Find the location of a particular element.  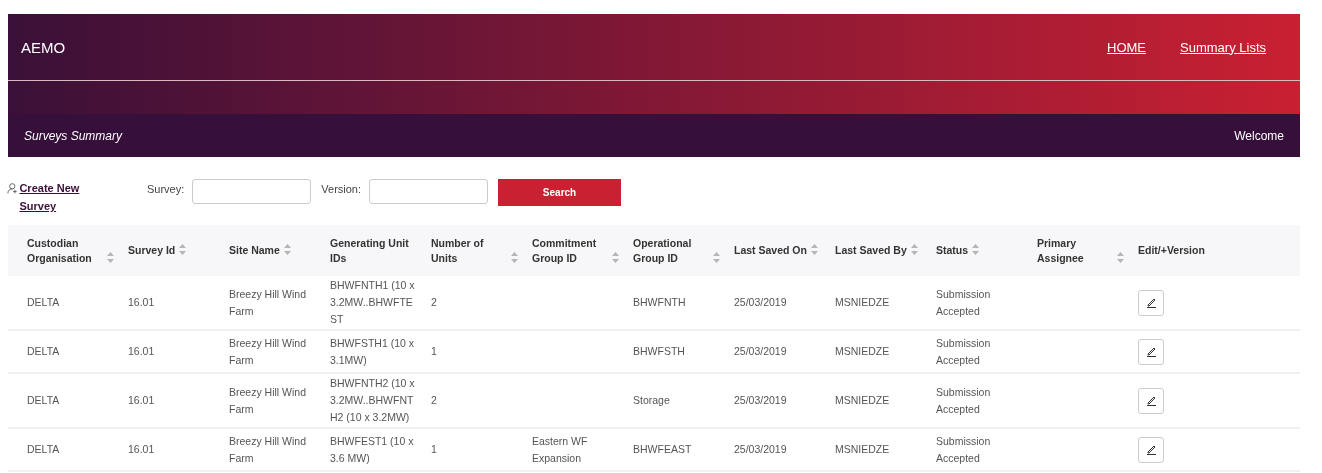

column-header: Generating Unit IDs is located at coordinates (370, 250).